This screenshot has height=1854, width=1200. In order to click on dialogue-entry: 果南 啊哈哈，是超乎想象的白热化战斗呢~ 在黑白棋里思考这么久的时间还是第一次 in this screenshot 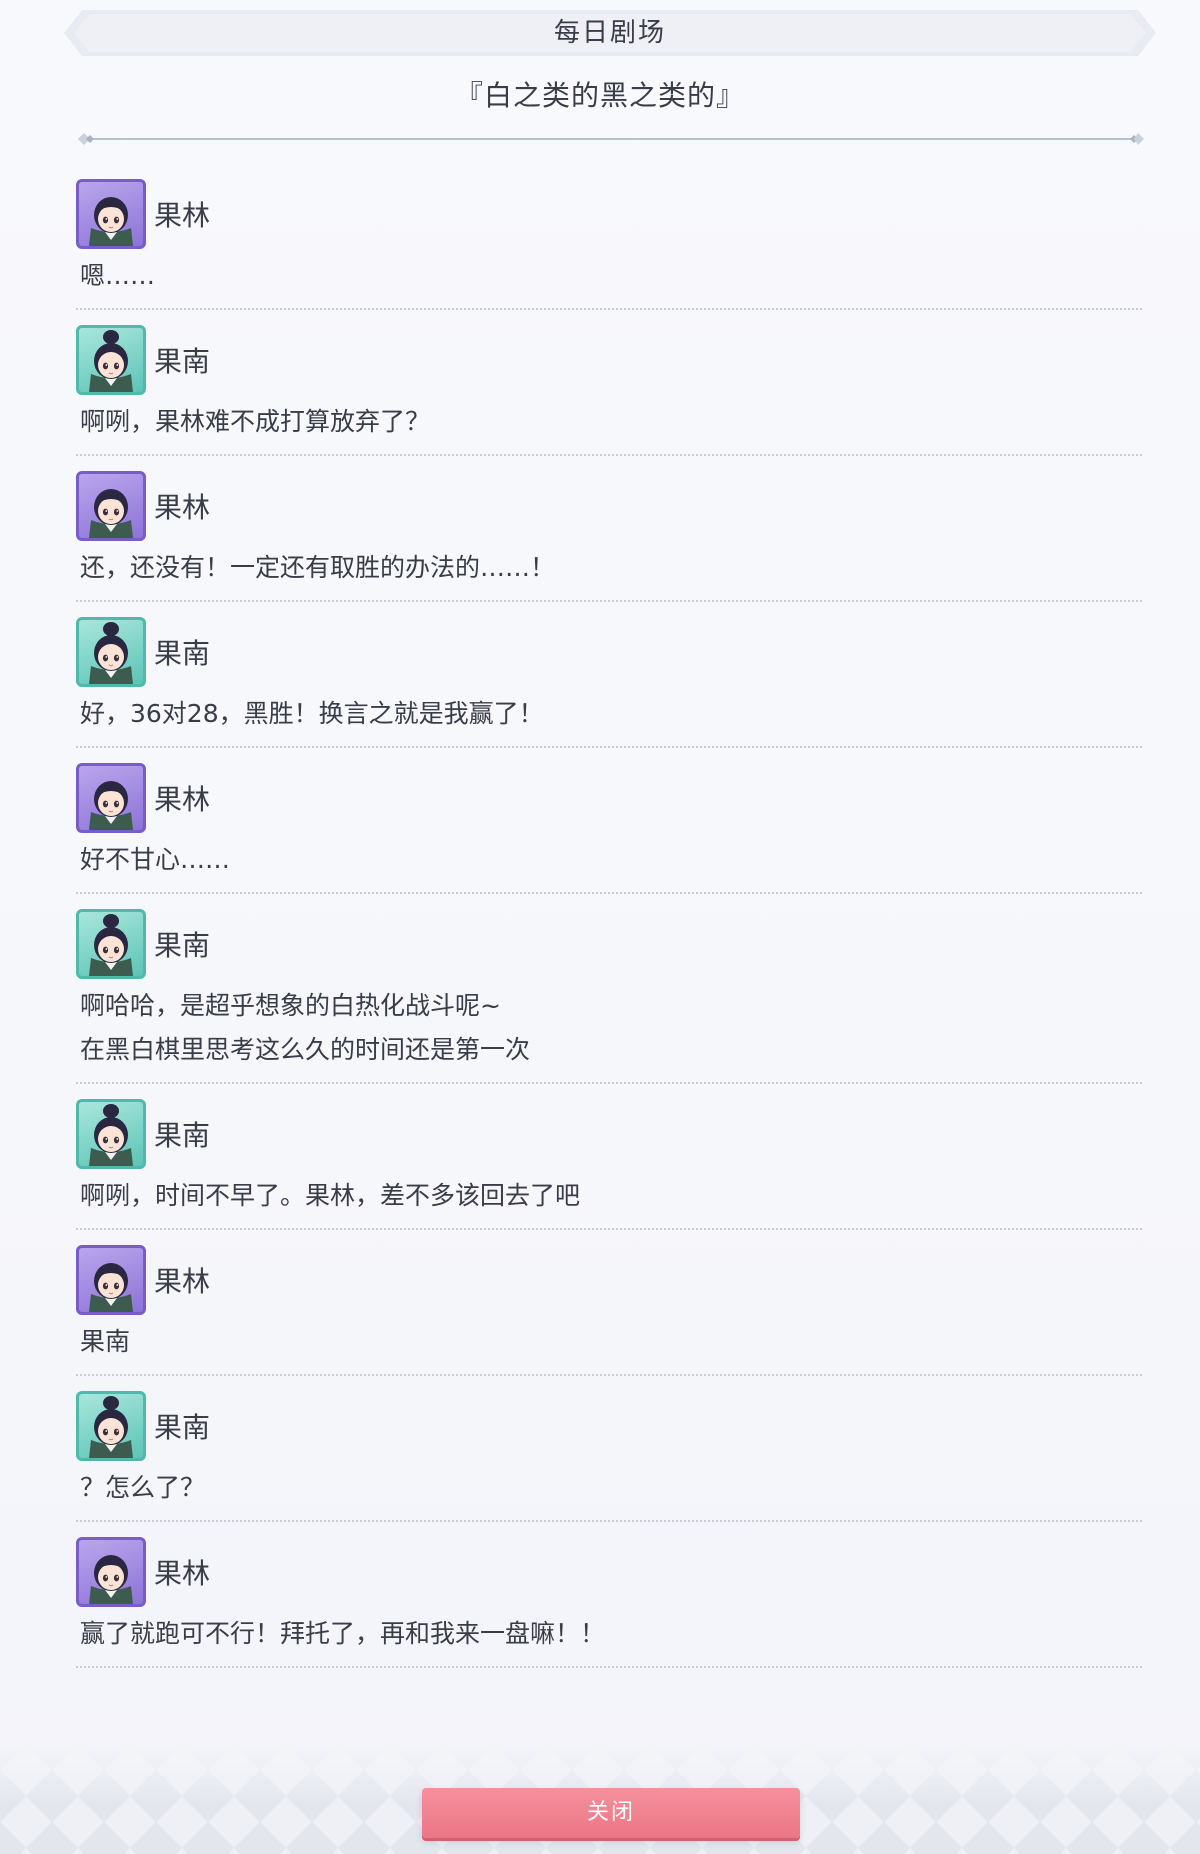, I will do `click(609, 995)`.